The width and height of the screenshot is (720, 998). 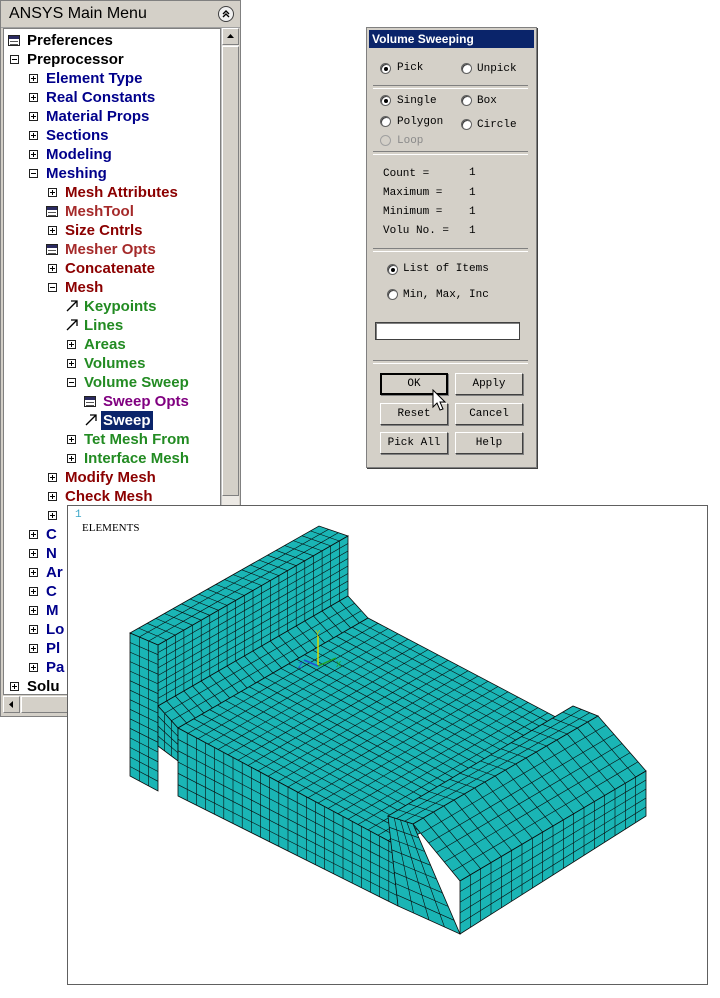 What do you see at coordinates (489, 384) in the screenshot?
I see `apply-button: Apply` at bounding box center [489, 384].